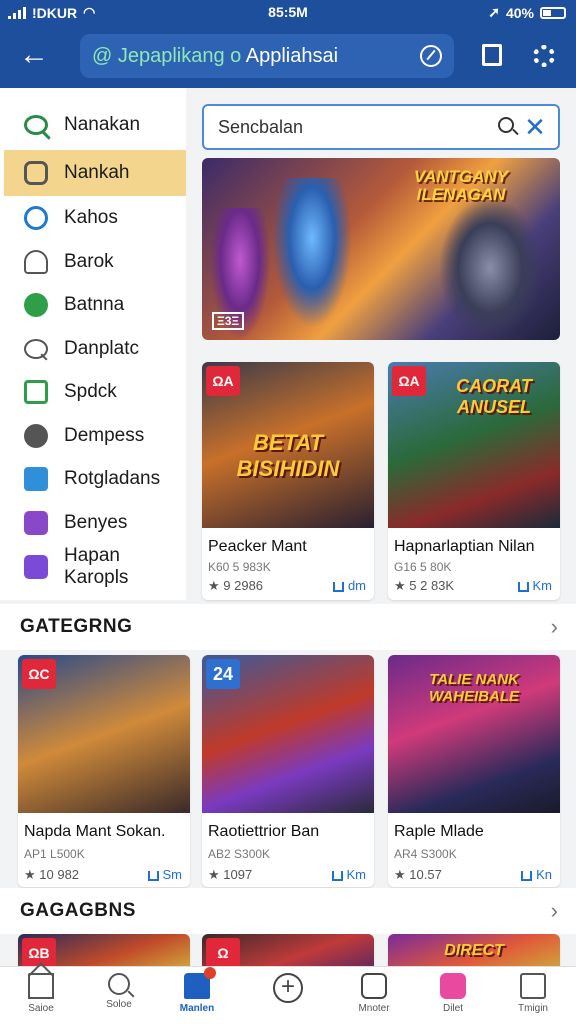 This screenshot has width=576, height=1024. What do you see at coordinates (292, 56) in the screenshot?
I see `url-text: Appliahsai` at bounding box center [292, 56].